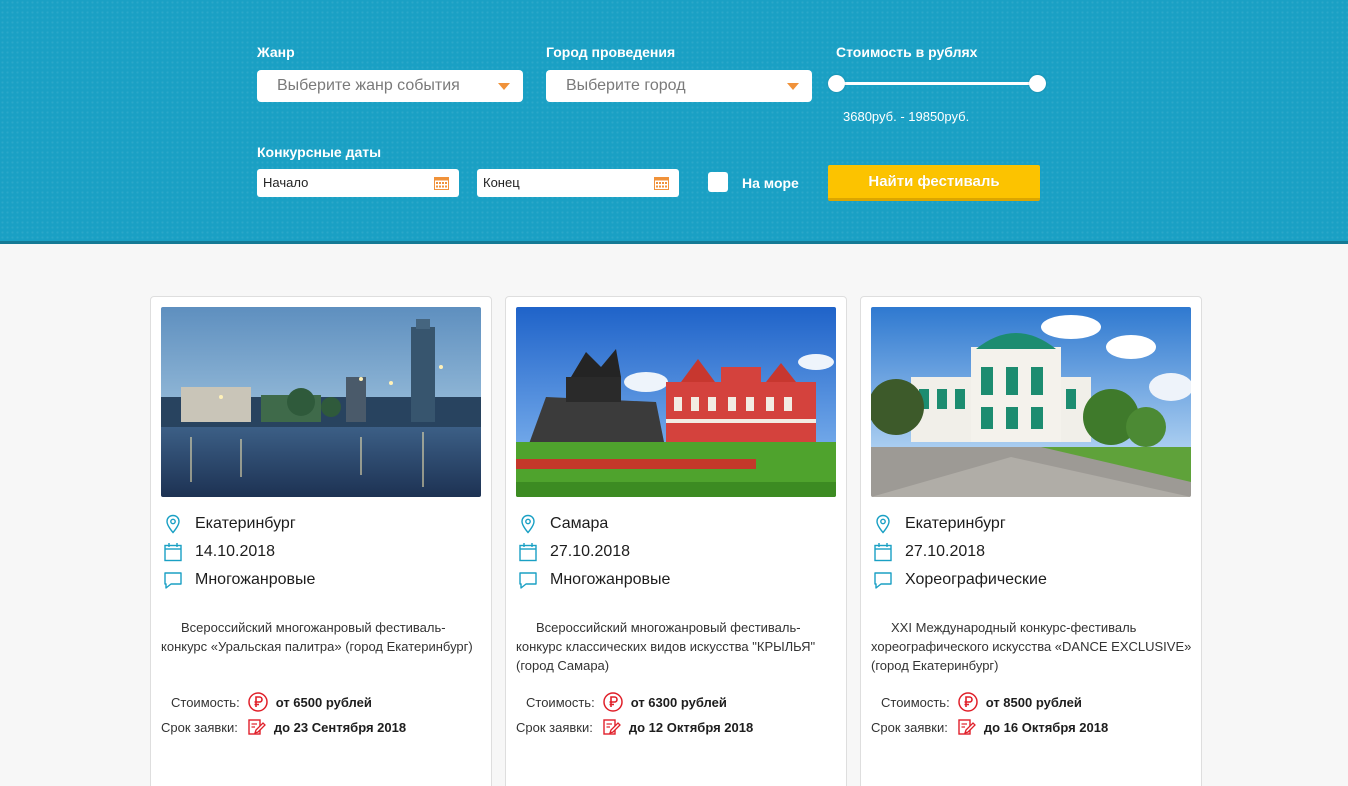 Image resolution: width=1348 pixels, height=786 pixels. I want to click on city-label: Город проведения, so click(611, 52).